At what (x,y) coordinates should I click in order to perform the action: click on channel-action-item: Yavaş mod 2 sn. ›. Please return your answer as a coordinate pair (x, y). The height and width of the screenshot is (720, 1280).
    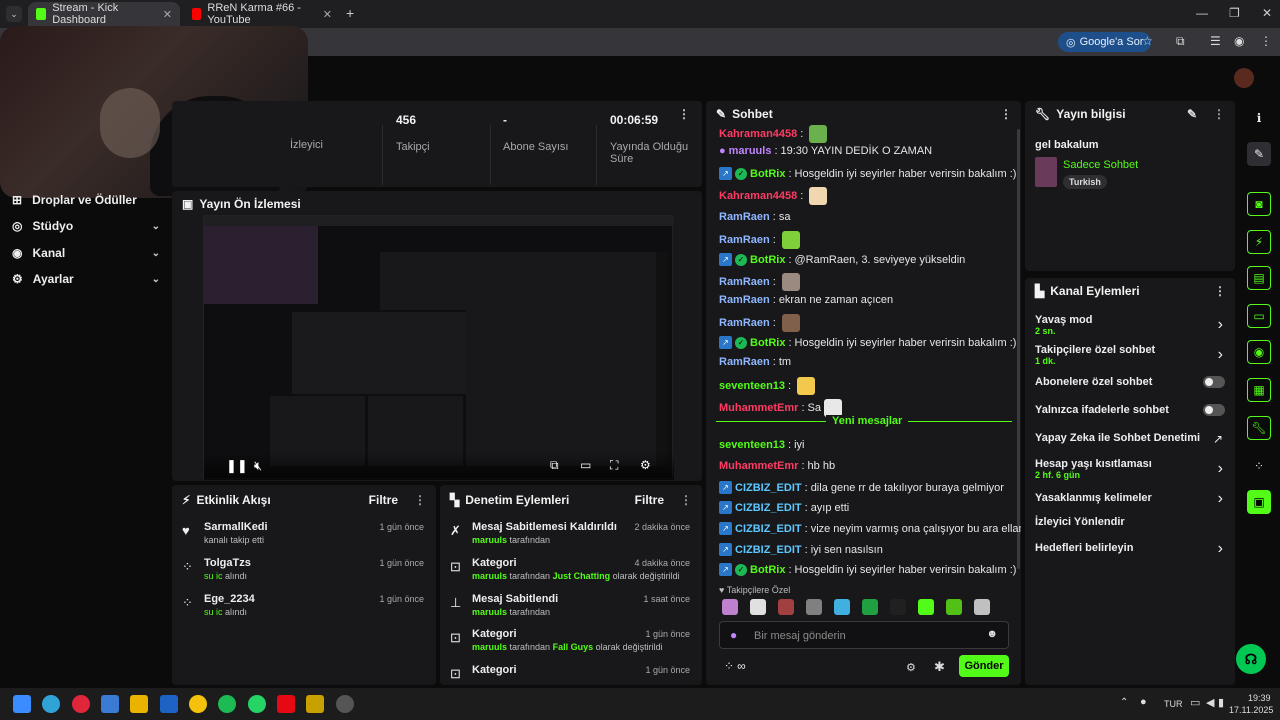
    Looking at the image, I should click on (1130, 327).